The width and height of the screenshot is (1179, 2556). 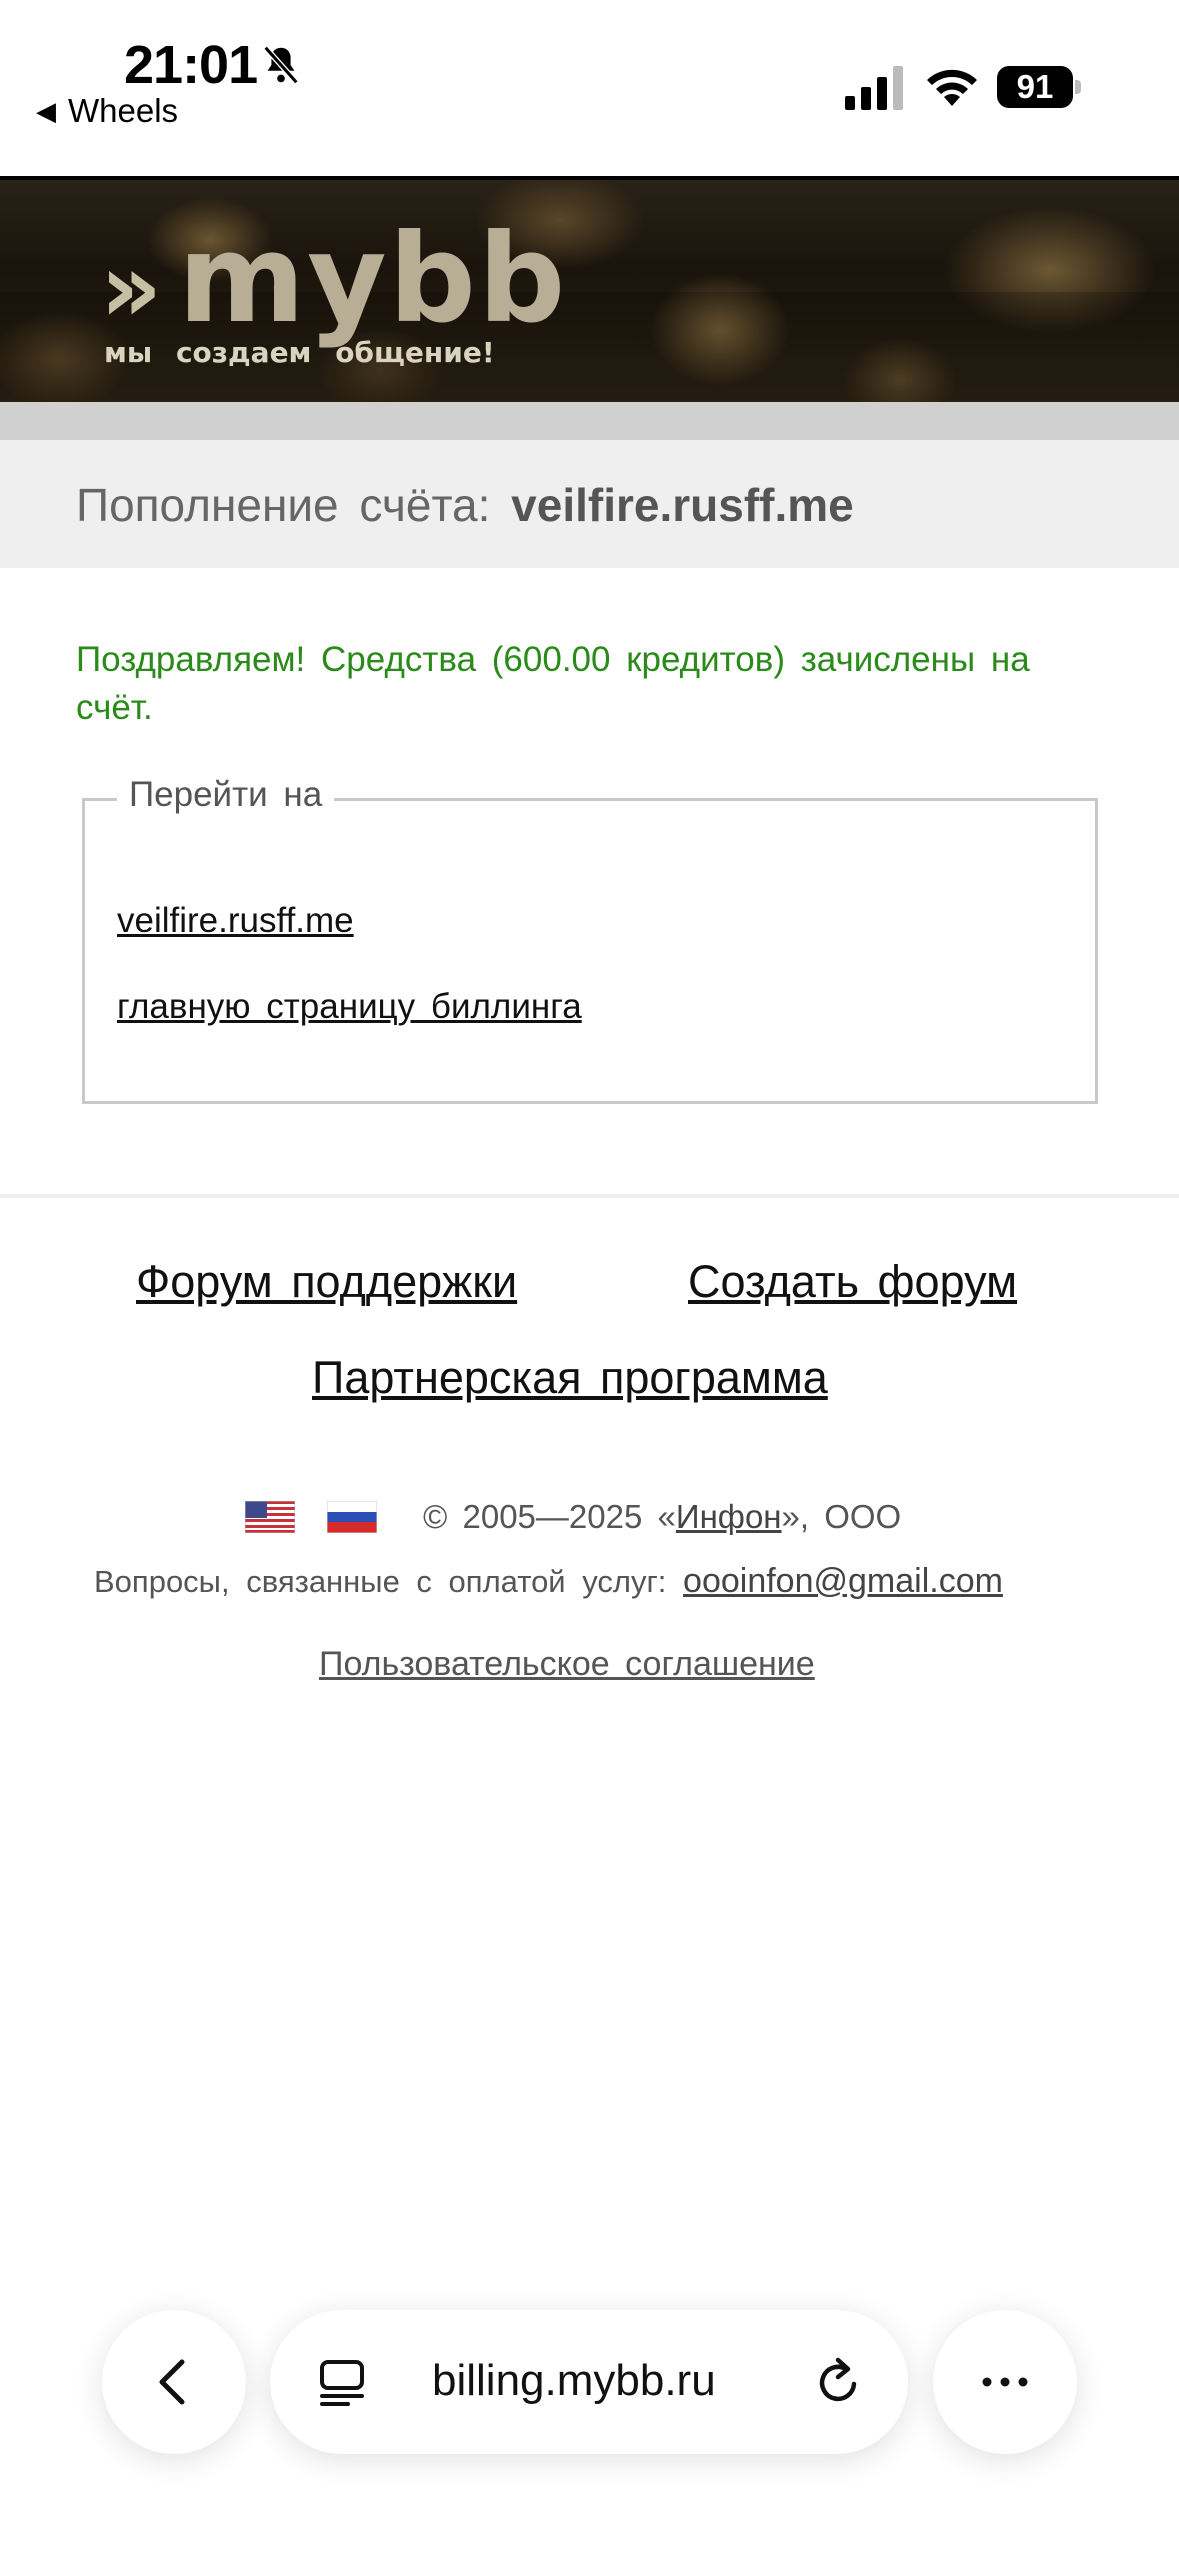 I want to click on us-flag-icon, so click(x=270, y=1517).